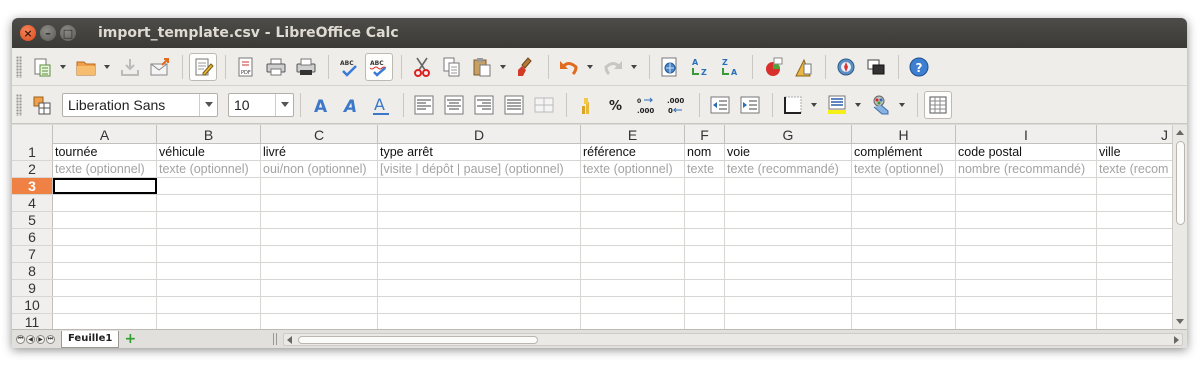  What do you see at coordinates (28, 33) in the screenshot?
I see `close-window-button: ×` at bounding box center [28, 33].